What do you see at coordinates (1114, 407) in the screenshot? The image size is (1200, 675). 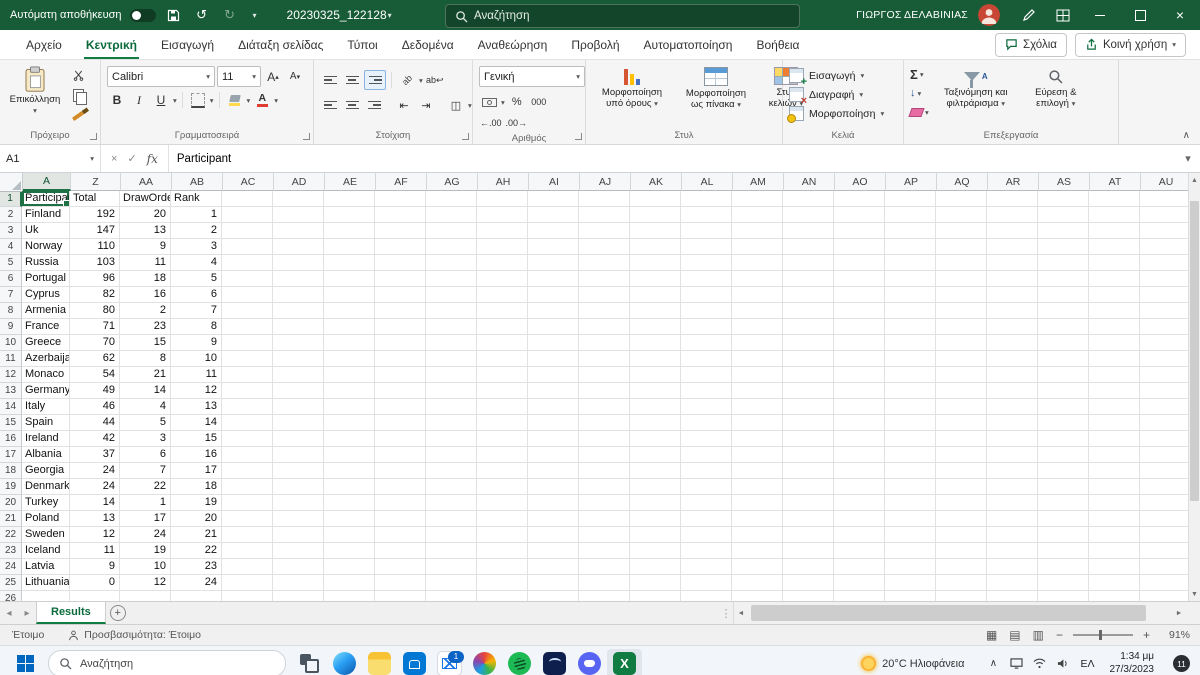 I see `cell-AT14` at bounding box center [1114, 407].